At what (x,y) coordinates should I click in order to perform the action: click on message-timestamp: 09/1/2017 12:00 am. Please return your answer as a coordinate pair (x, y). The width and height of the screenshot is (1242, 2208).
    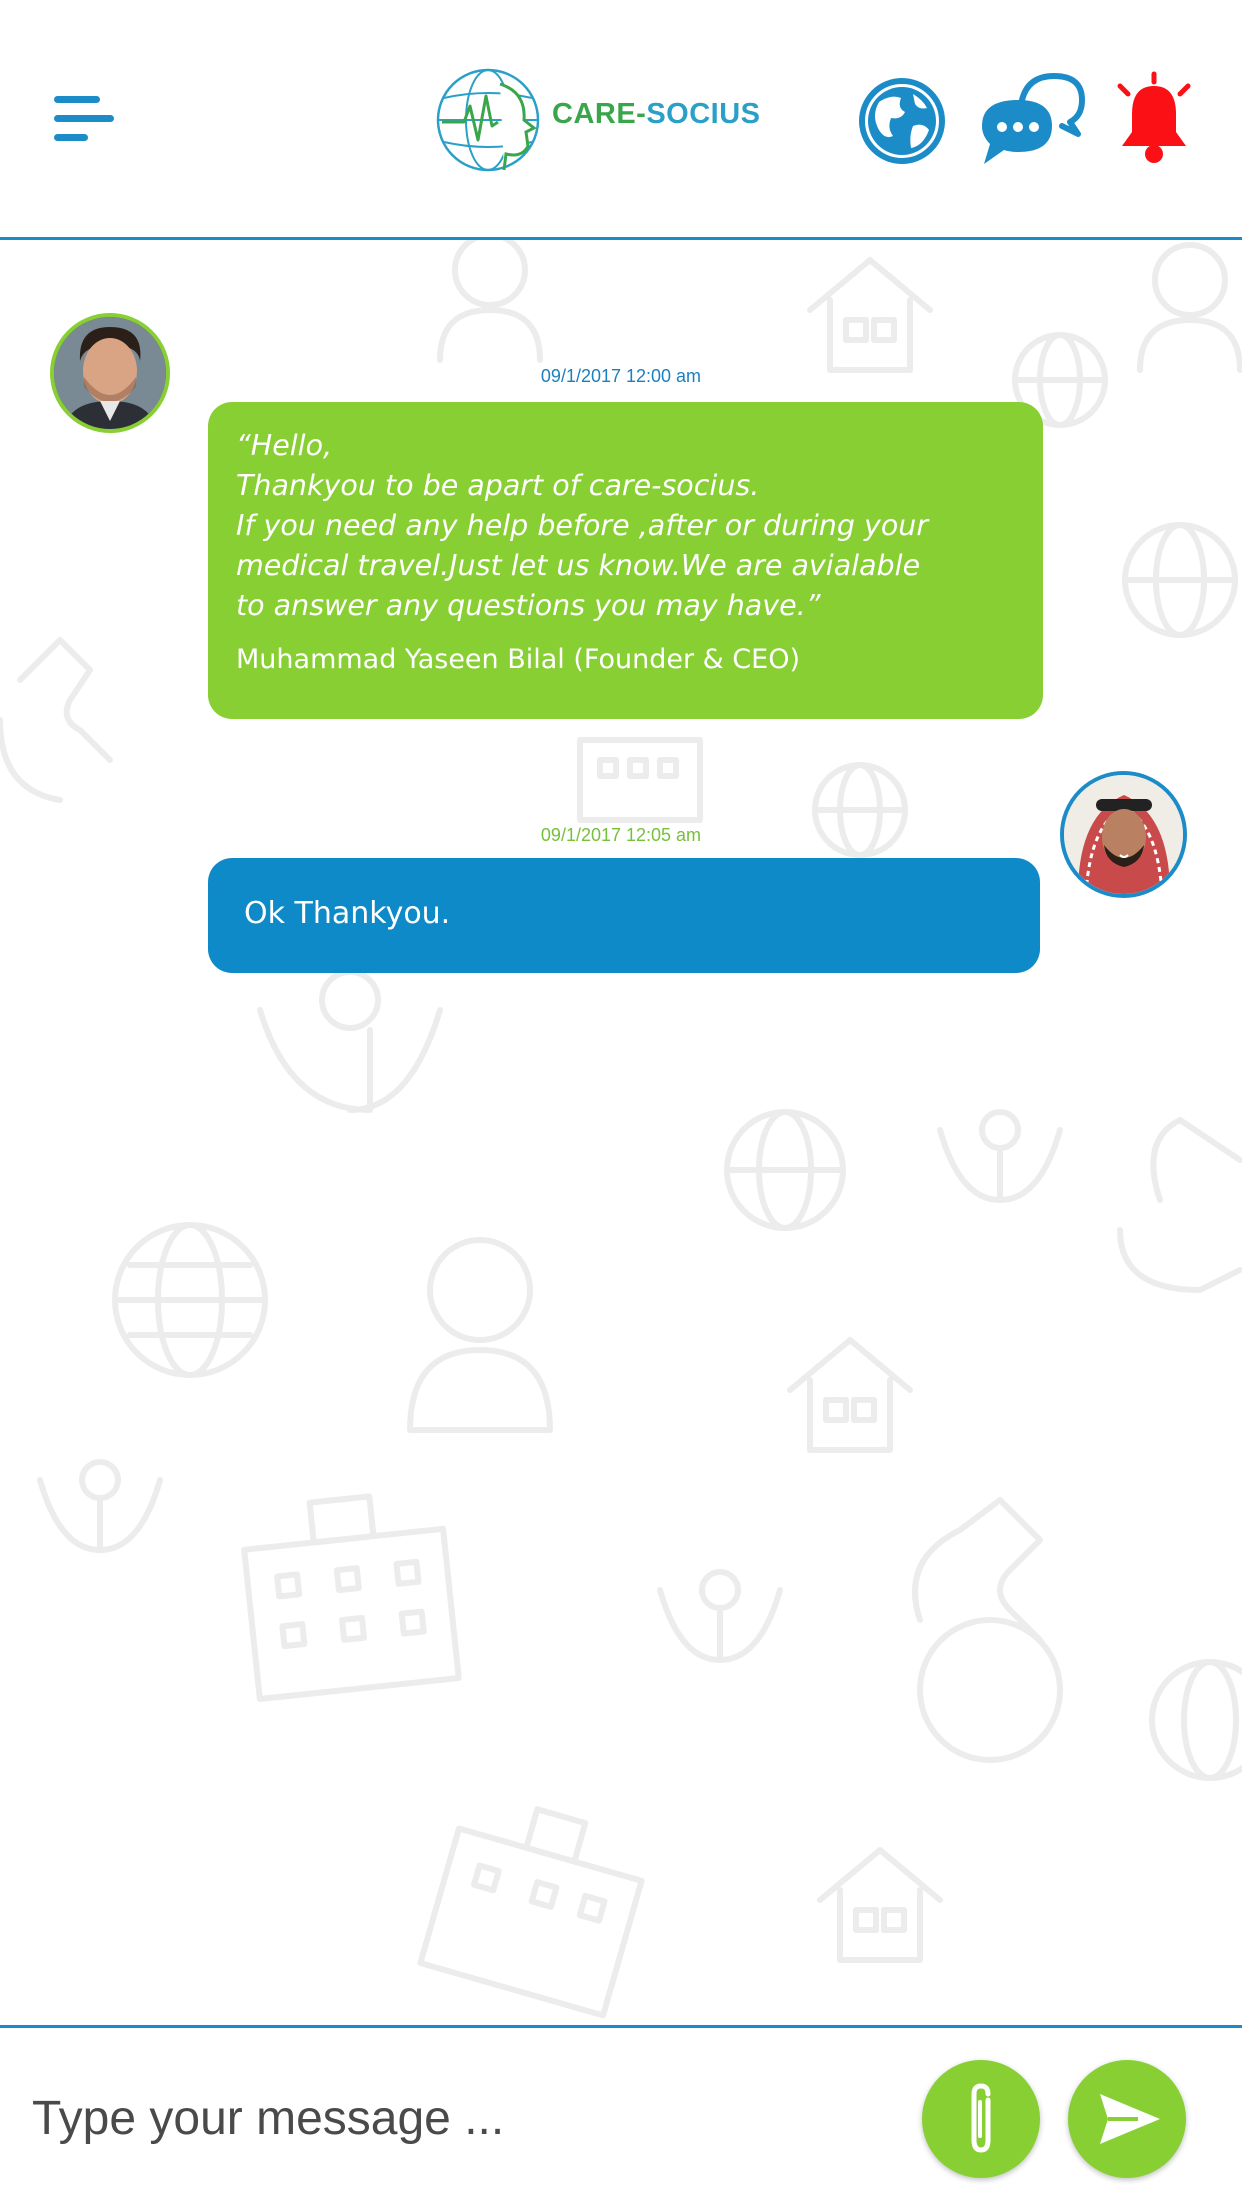
    Looking at the image, I should click on (621, 376).